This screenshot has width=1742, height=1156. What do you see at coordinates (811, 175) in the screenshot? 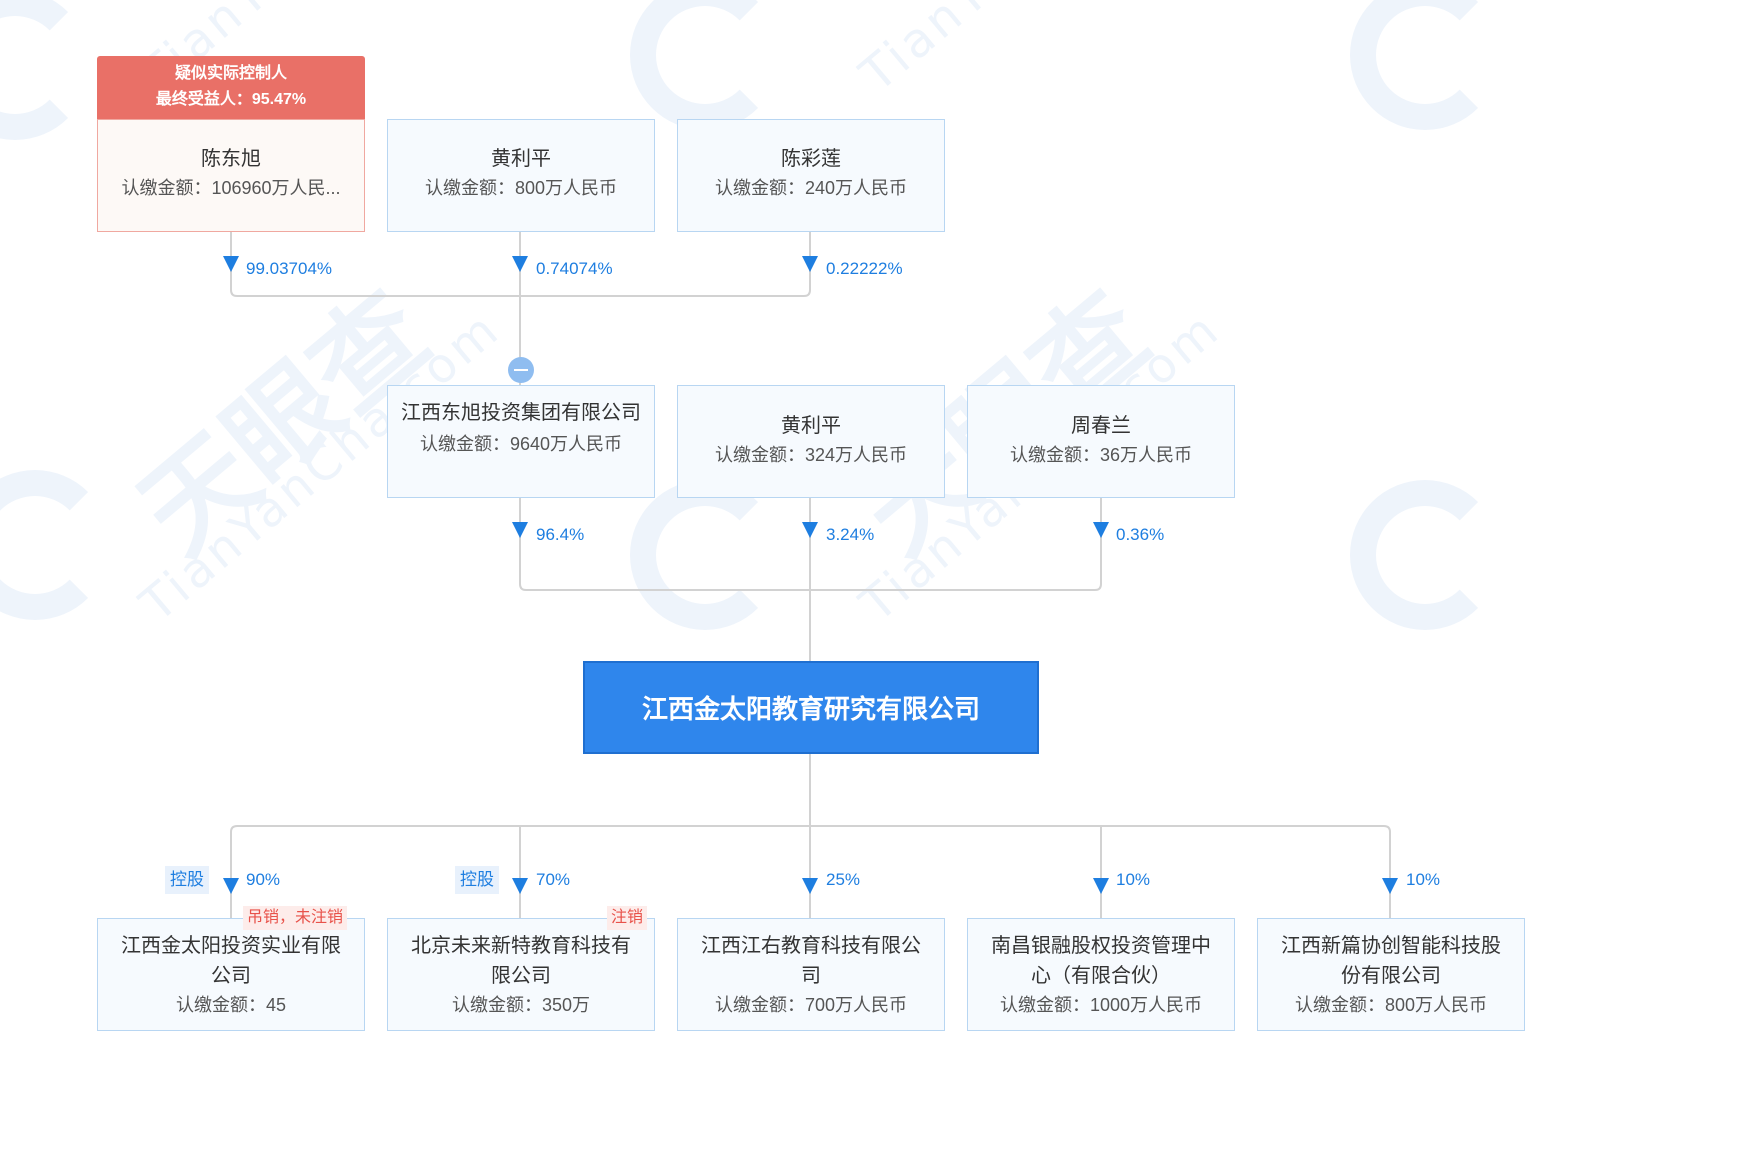
I see `shareholder-node: 陈彩莲 认缴金额：240万人民币` at bounding box center [811, 175].